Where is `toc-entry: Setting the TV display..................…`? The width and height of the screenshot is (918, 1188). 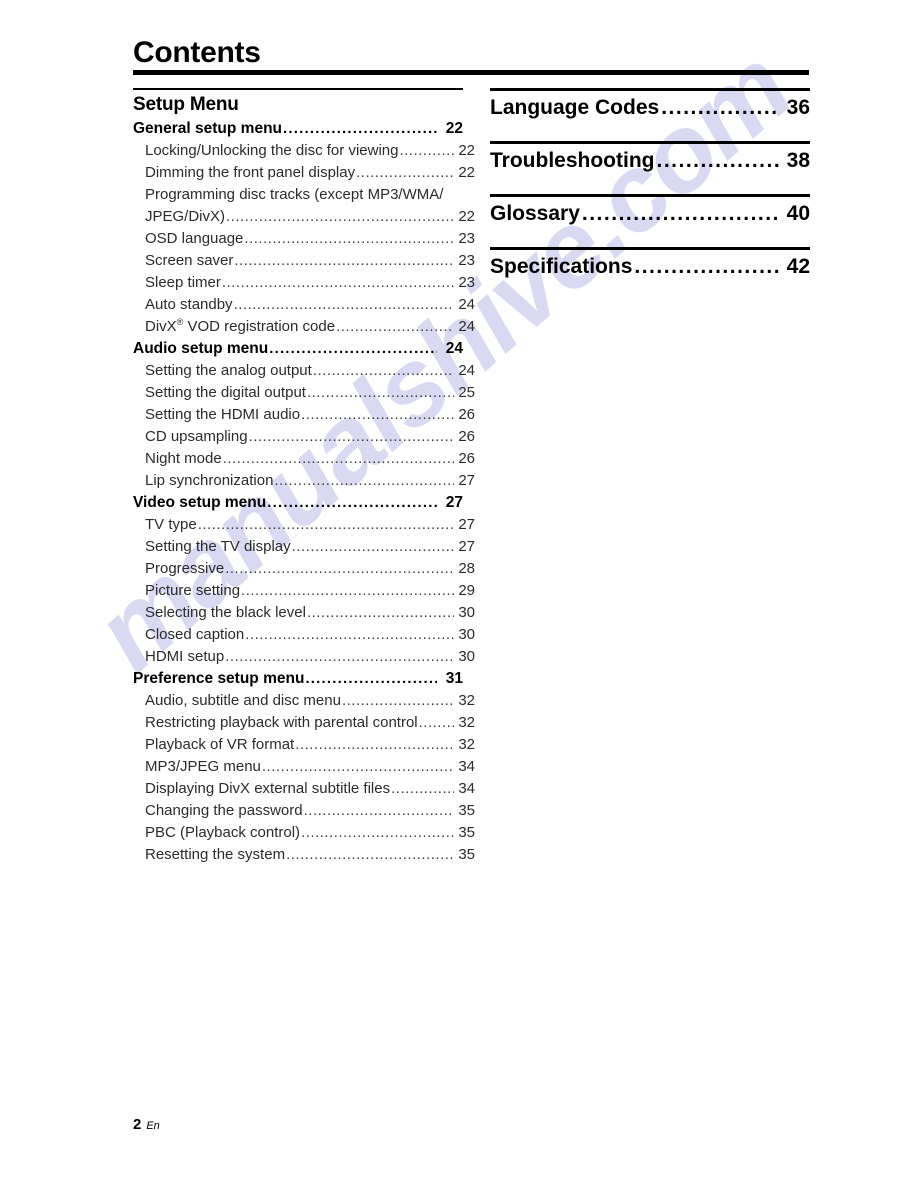
toc-entry: Setting the TV display..................… is located at coordinates (304, 547).